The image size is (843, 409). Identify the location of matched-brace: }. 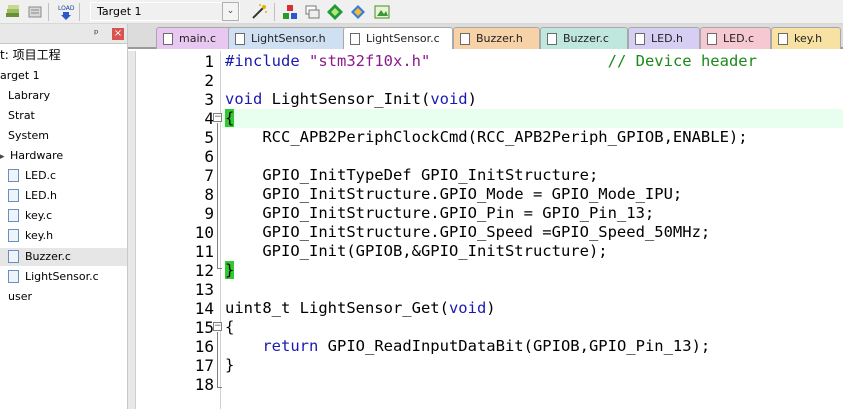
(230, 270).